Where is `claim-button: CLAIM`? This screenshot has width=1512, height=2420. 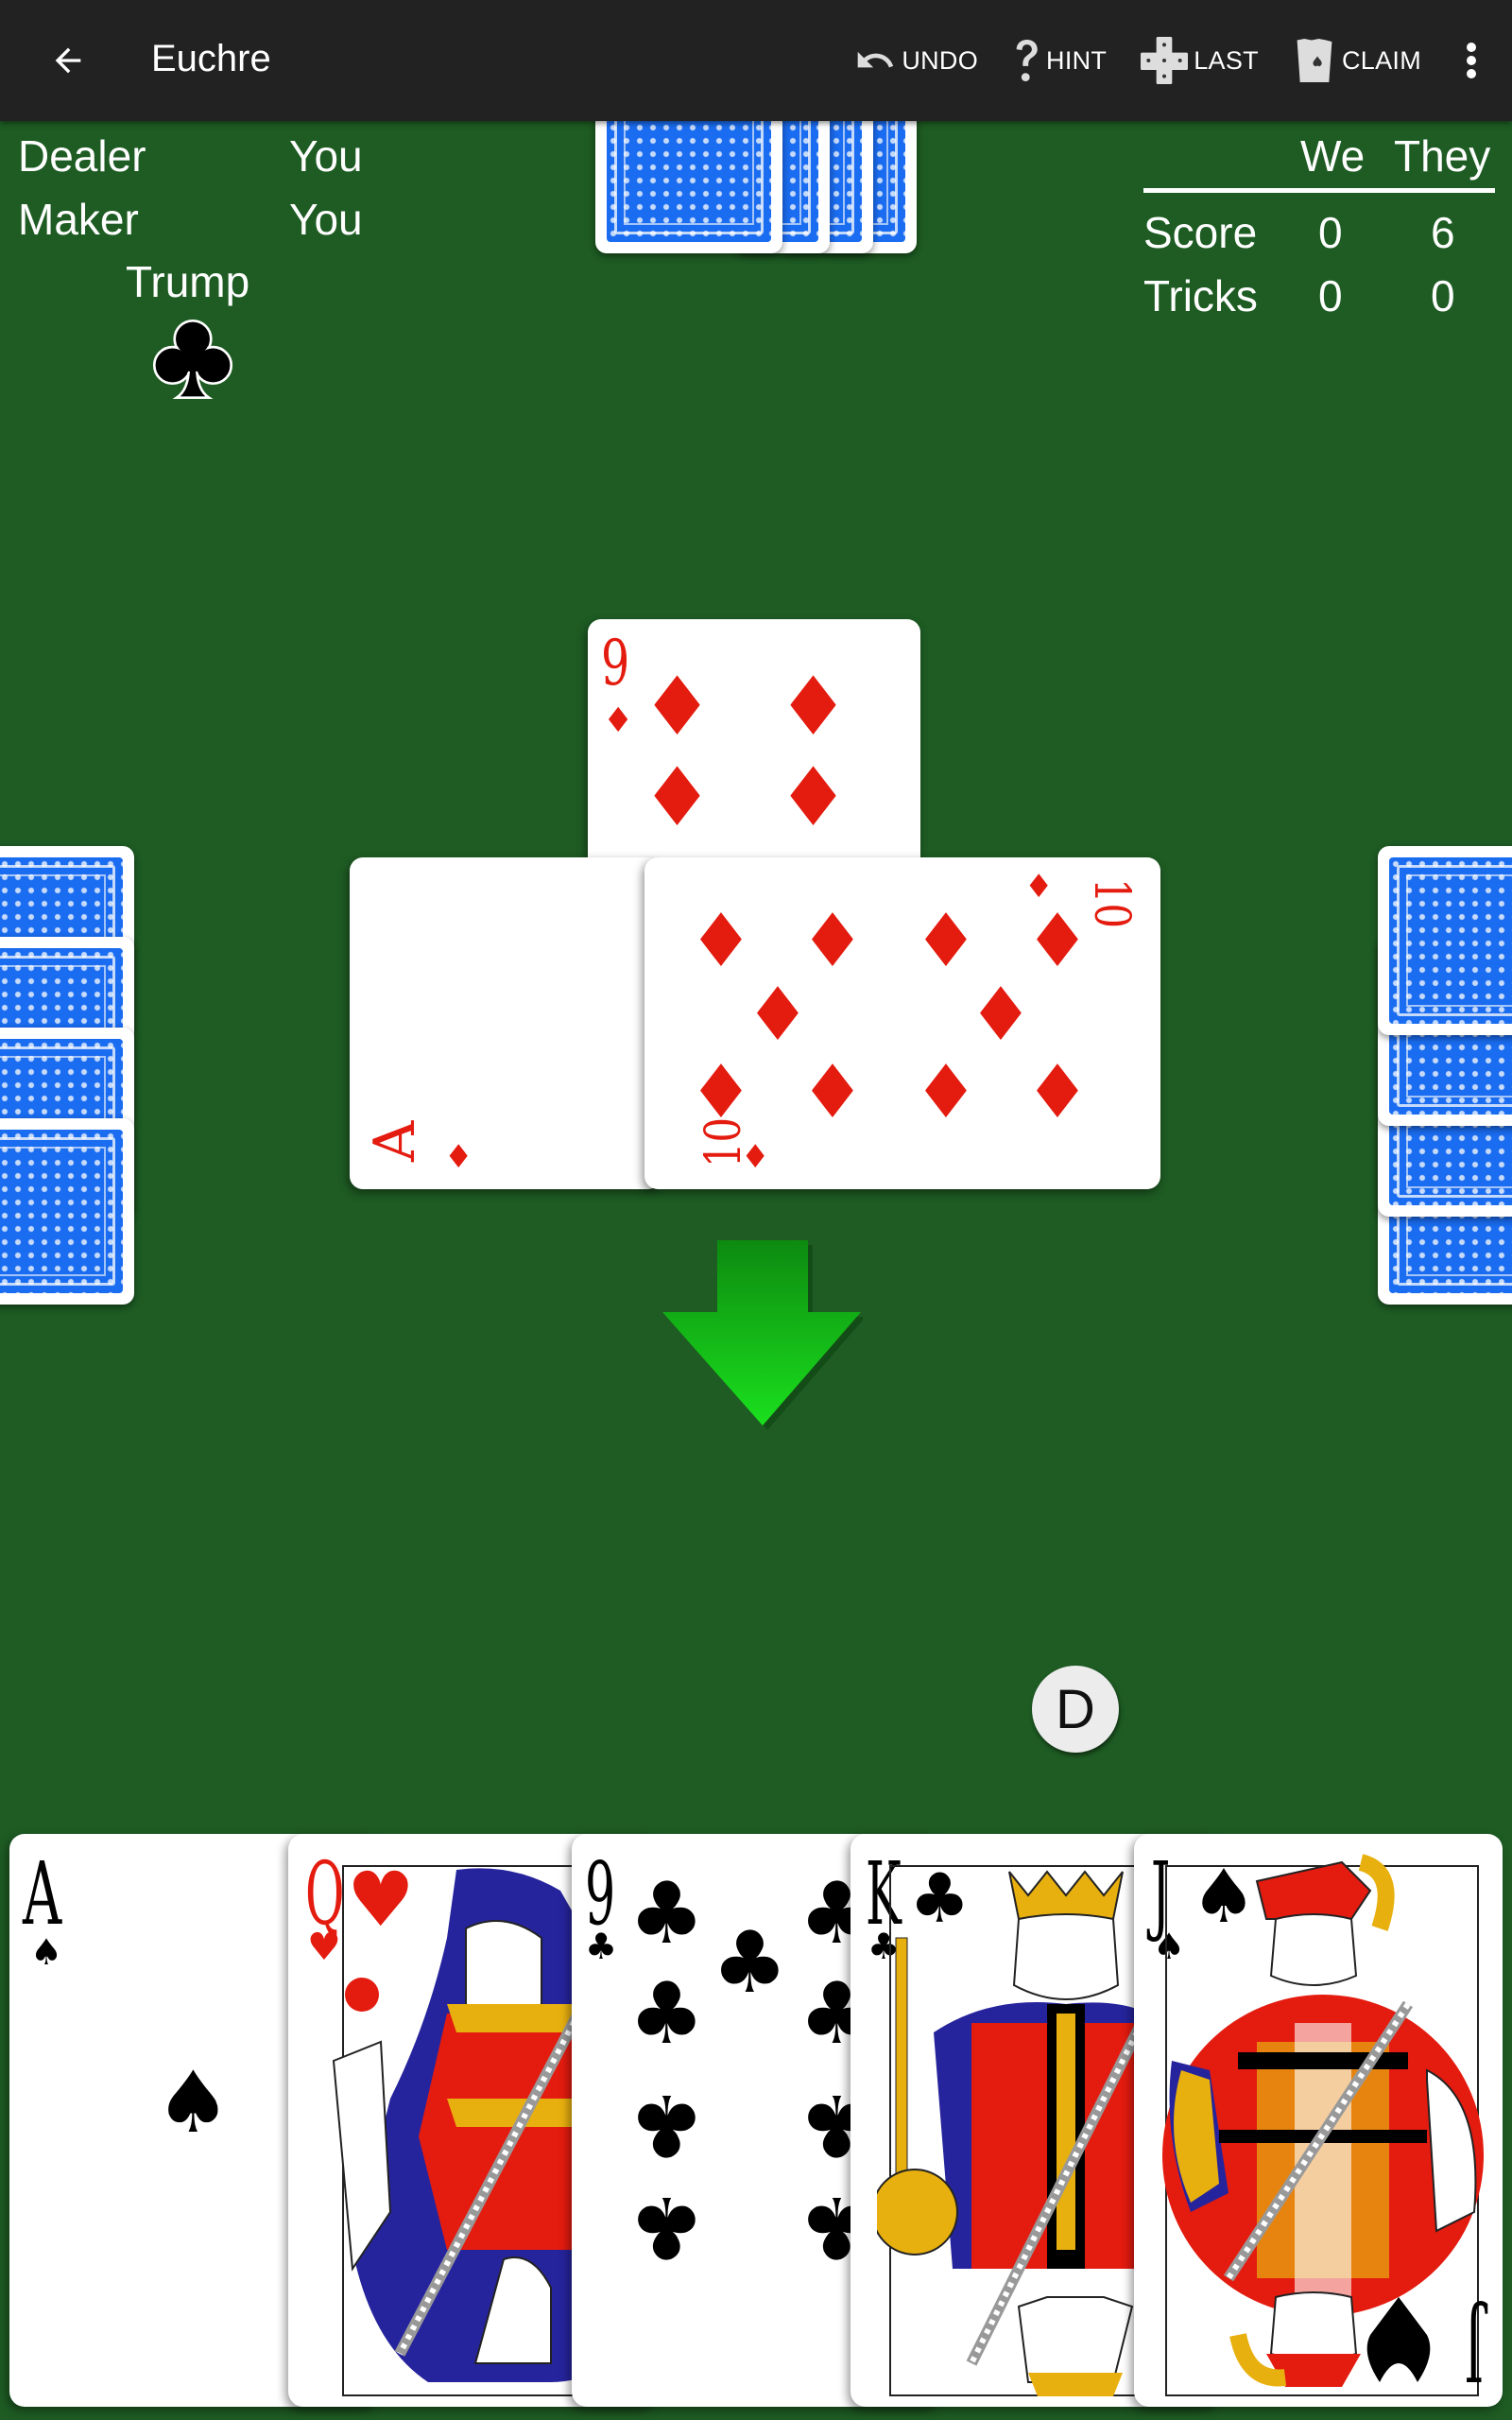 claim-button: CLAIM is located at coordinates (1357, 60).